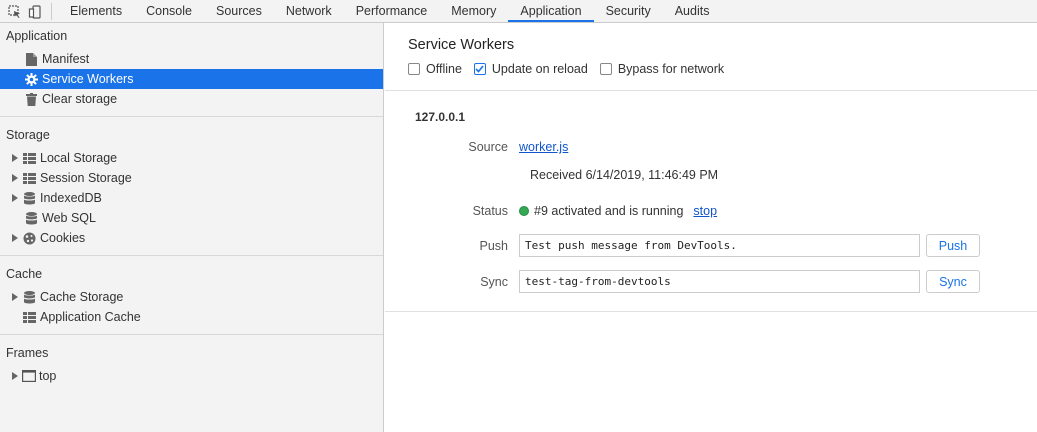 This screenshot has width=1037, height=432. Describe the element at coordinates (543, 147) in the screenshot. I see `source-link: worker.js` at that location.